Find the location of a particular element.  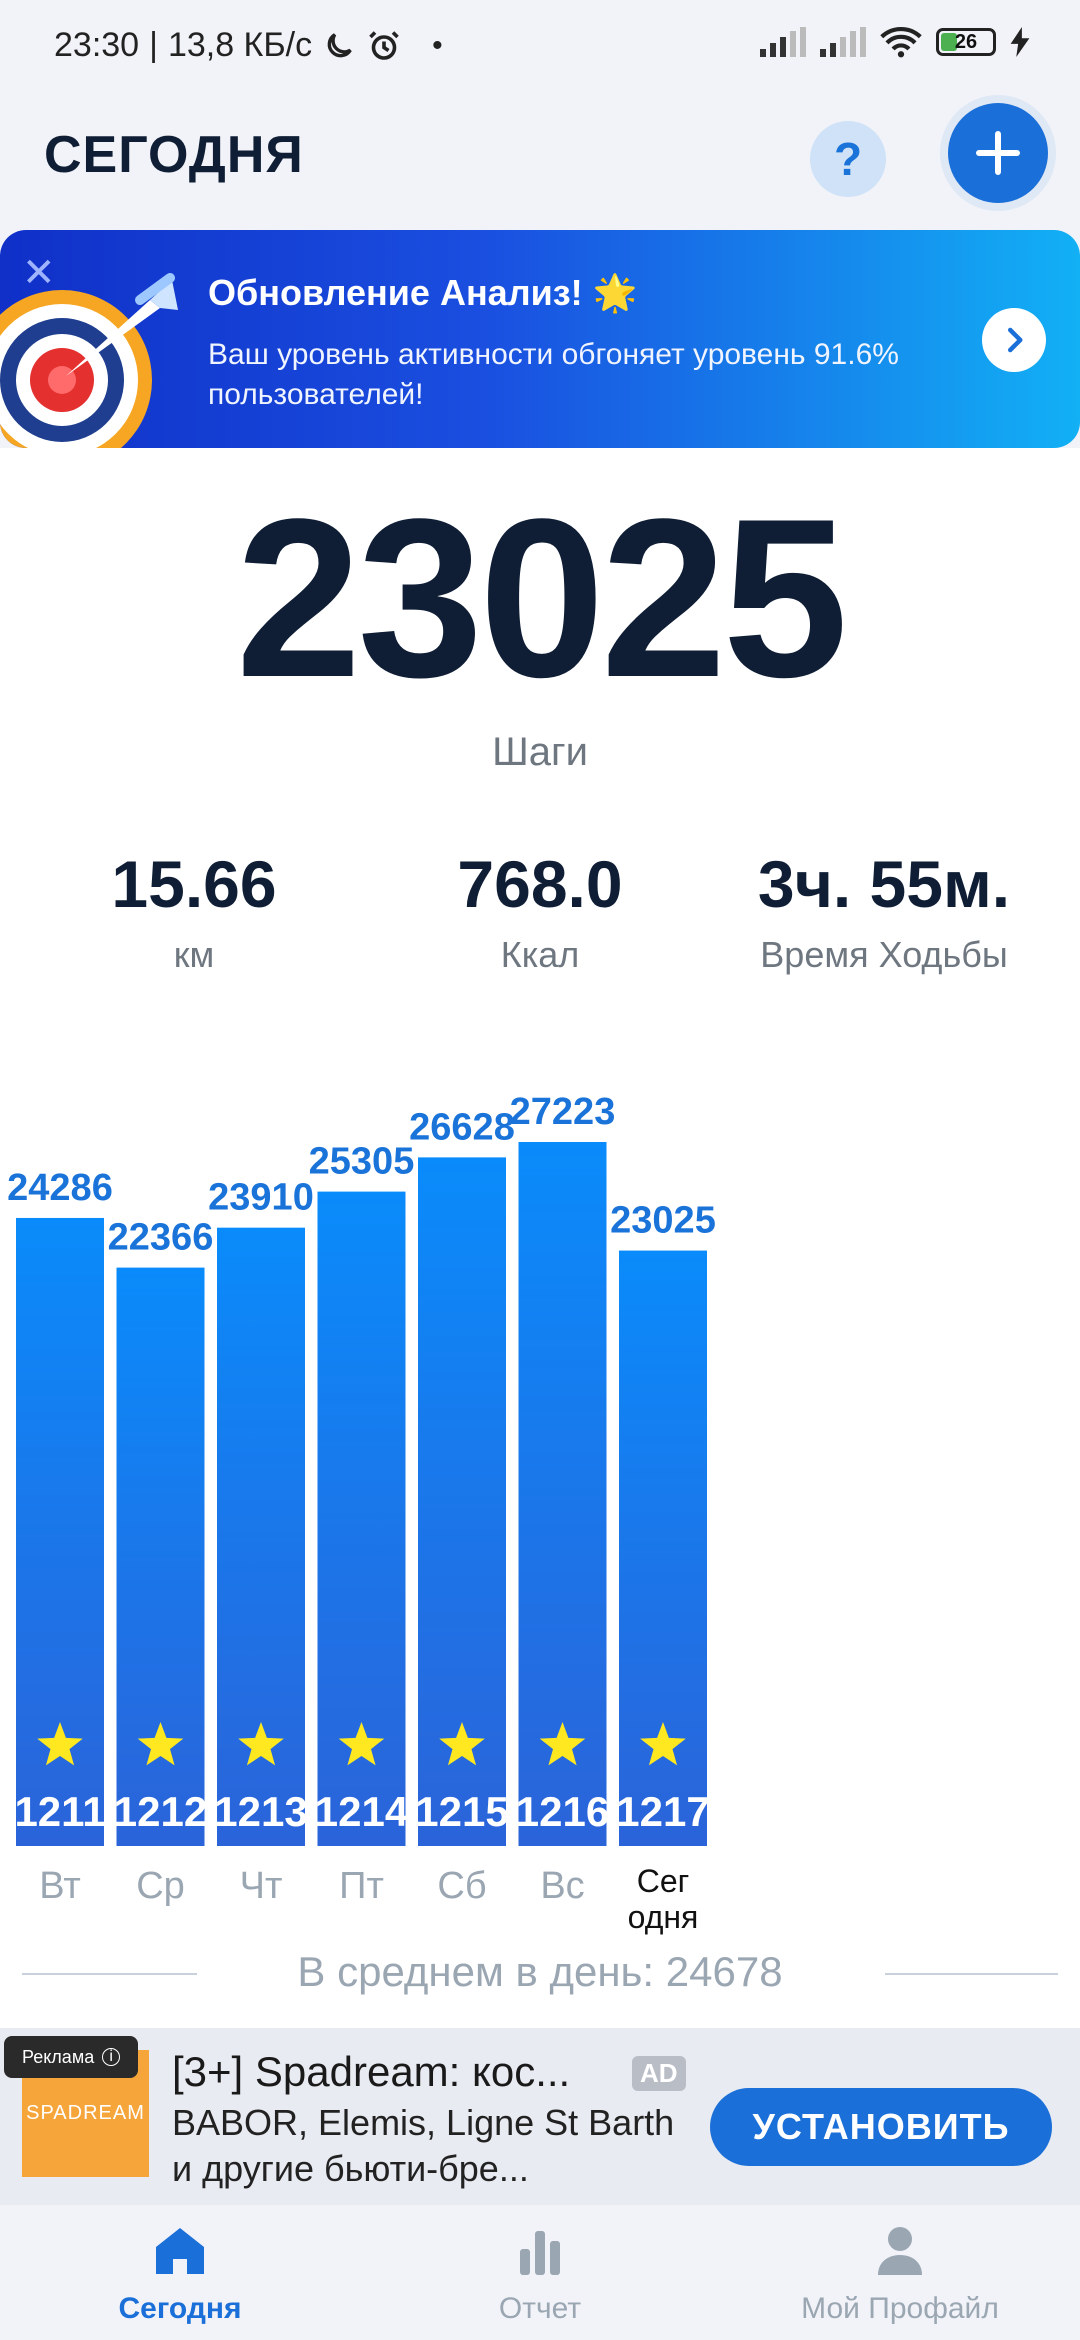

bar-value-label: 24286 is located at coordinates (60, 1188).